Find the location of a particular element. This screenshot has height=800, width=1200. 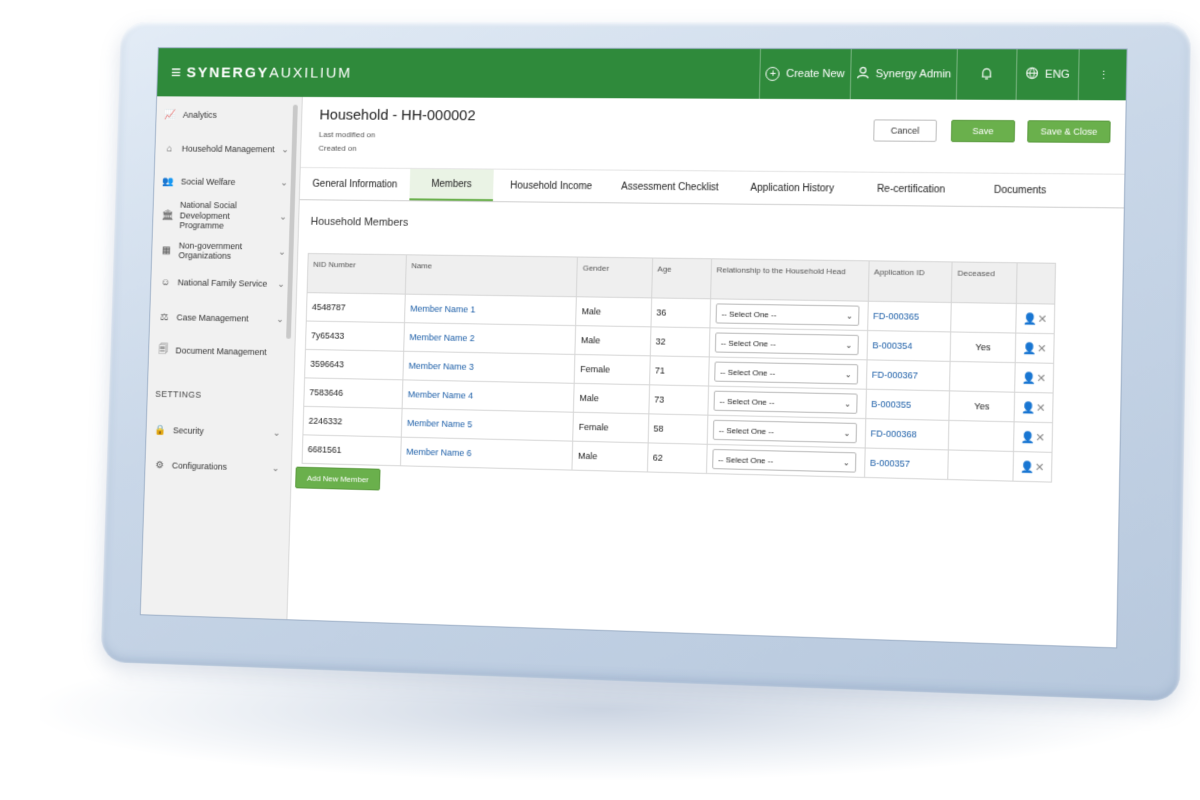

sidebar-item-social-welfare: 👥 Social Welfare ⌄ is located at coordinates (222, 182).